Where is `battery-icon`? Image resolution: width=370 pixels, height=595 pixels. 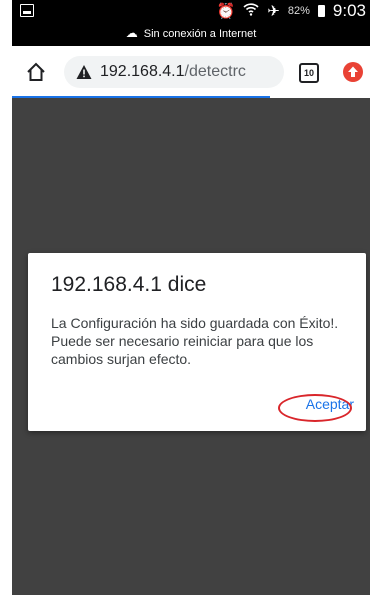
battery-icon is located at coordinates (321, 11).